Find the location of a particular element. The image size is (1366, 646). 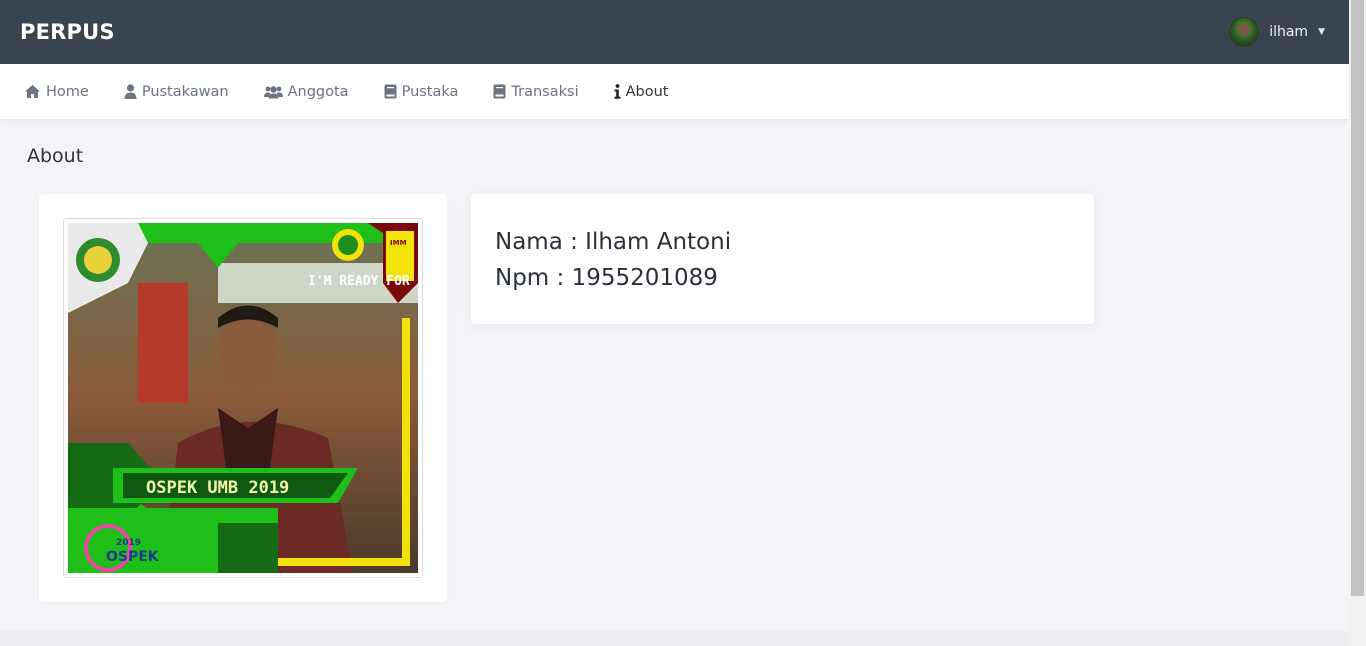

brand-logo: PERPUS is located at coordinates (67, 32).